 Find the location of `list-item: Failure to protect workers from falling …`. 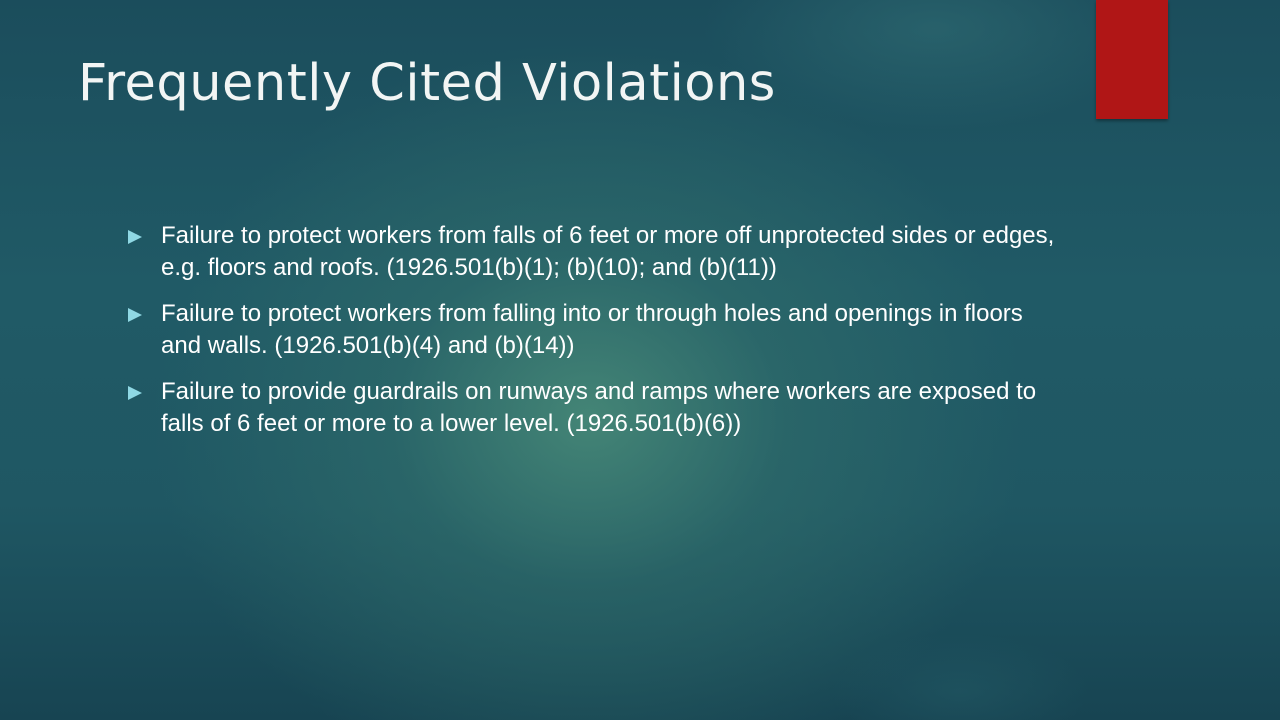

list-item: Failure to protect workers from falling … is located at coordinates (598, 330).